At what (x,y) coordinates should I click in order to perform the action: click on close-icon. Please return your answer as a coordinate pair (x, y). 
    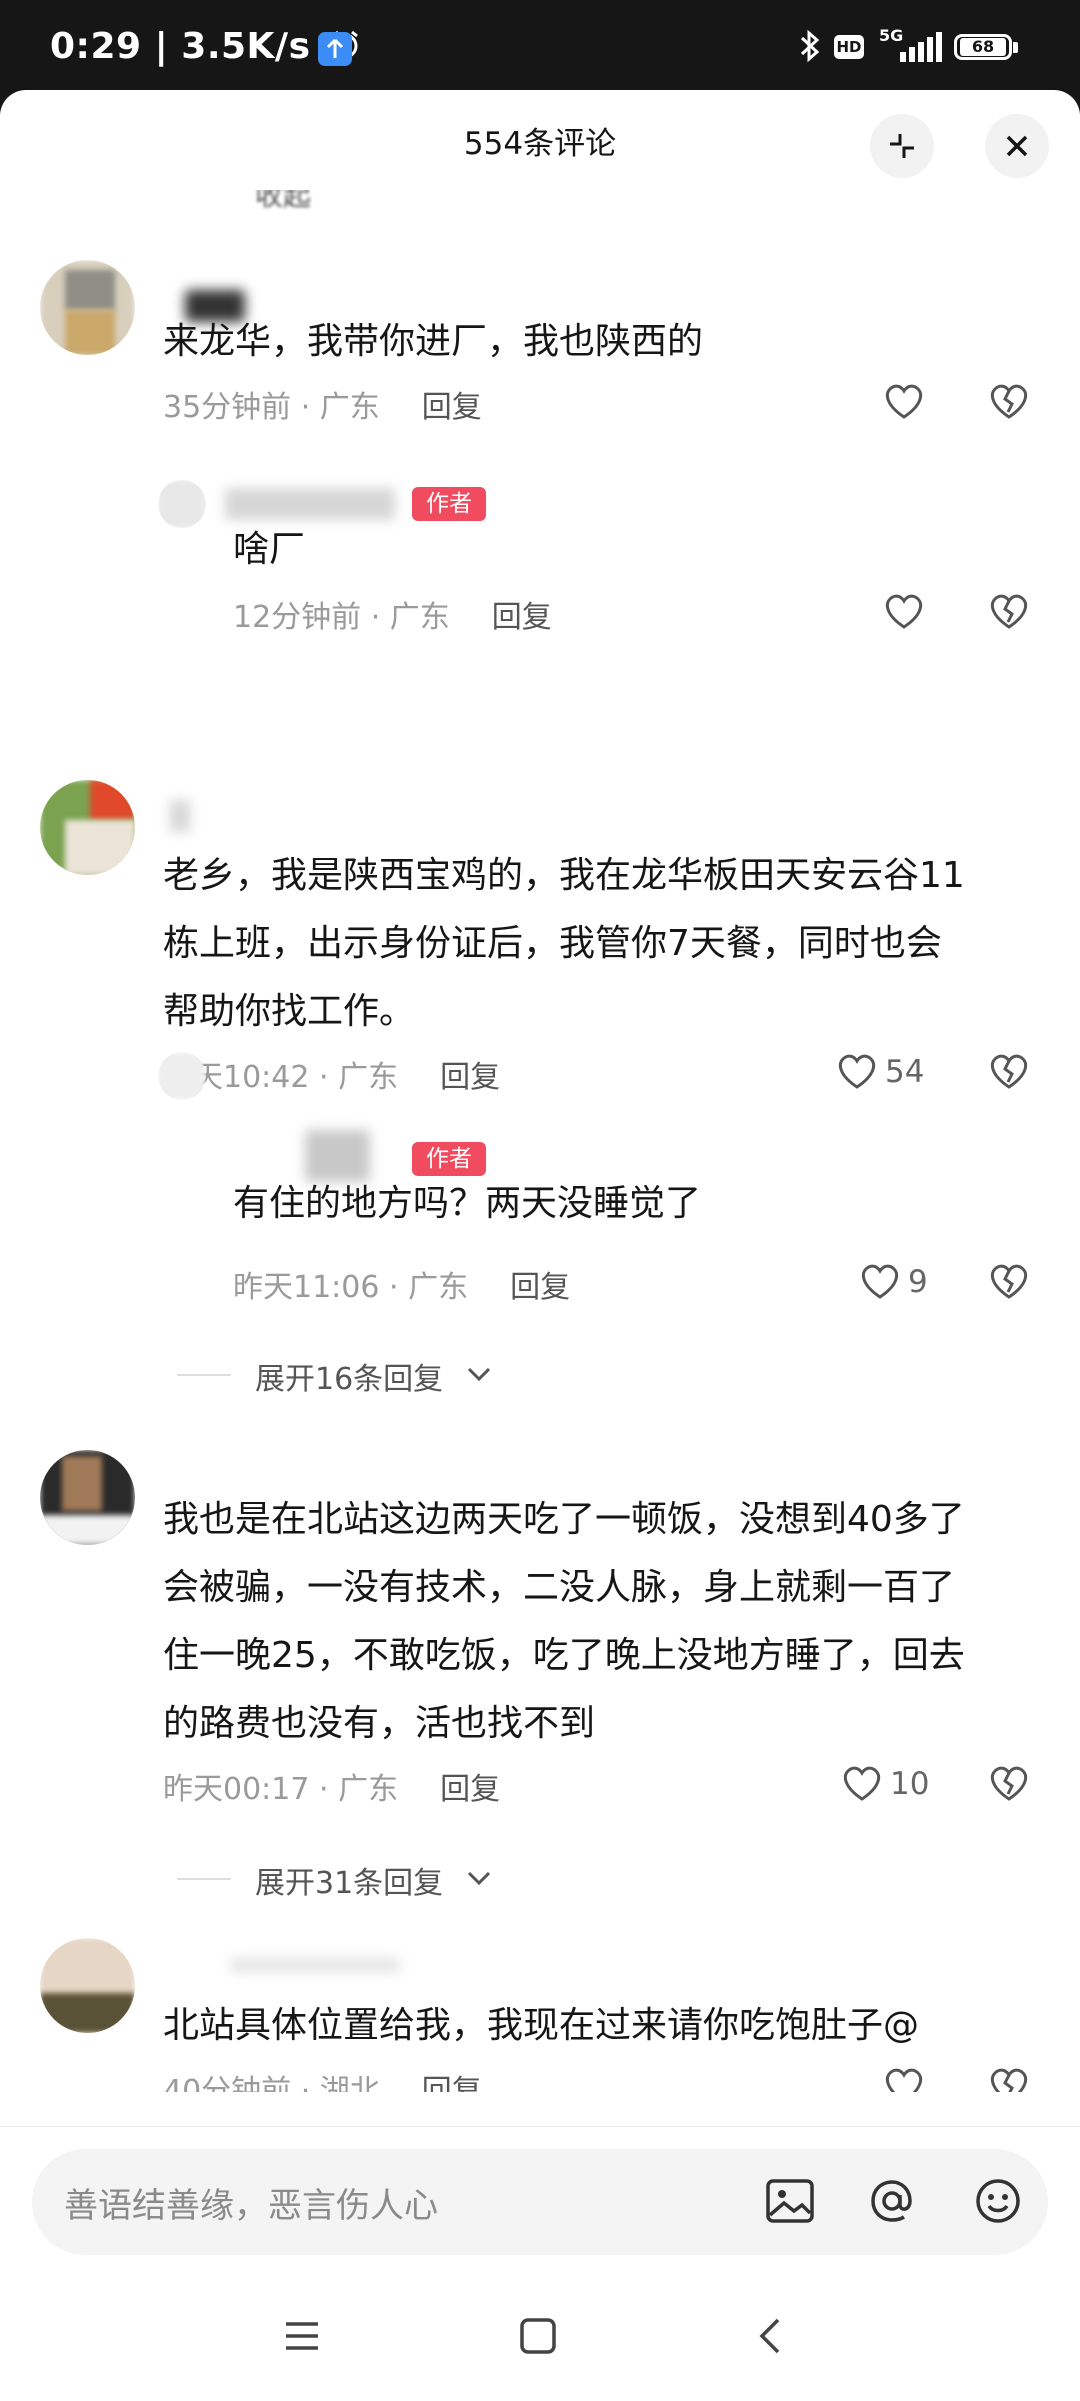
    Looking at the image, I should click on (1017, 146).